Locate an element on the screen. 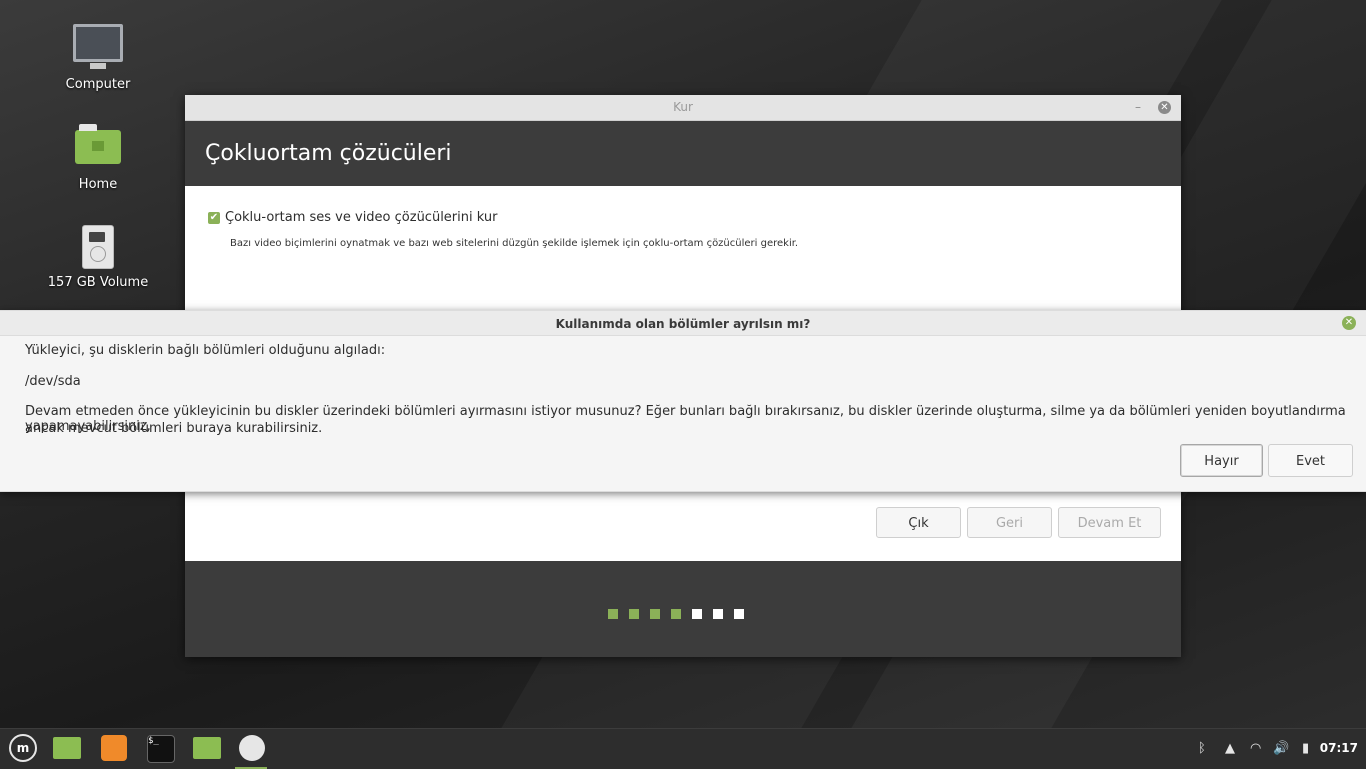  close-button: ✕ is located at coordinates (1164, 107).